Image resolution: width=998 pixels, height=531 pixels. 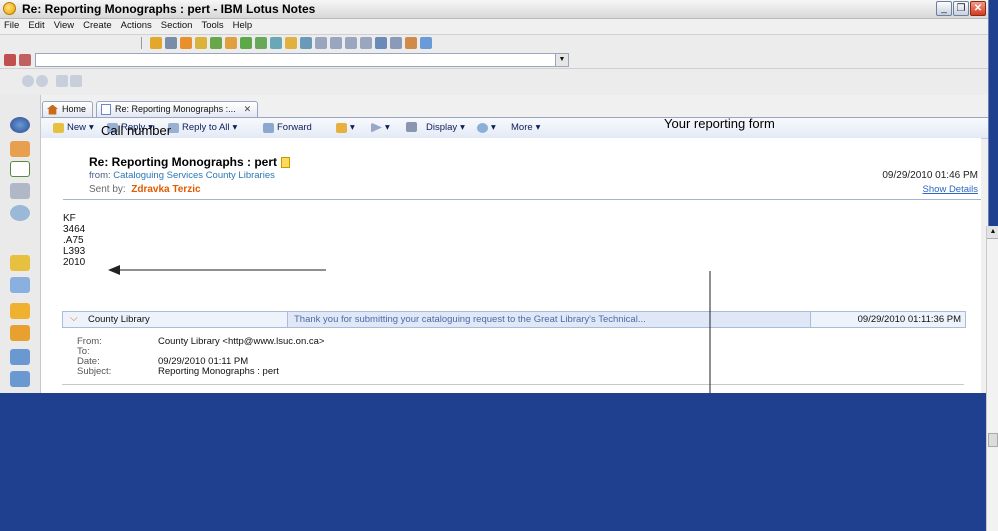 I want to click on scroll-up-icon: ▲, so click(x=992, y=232).